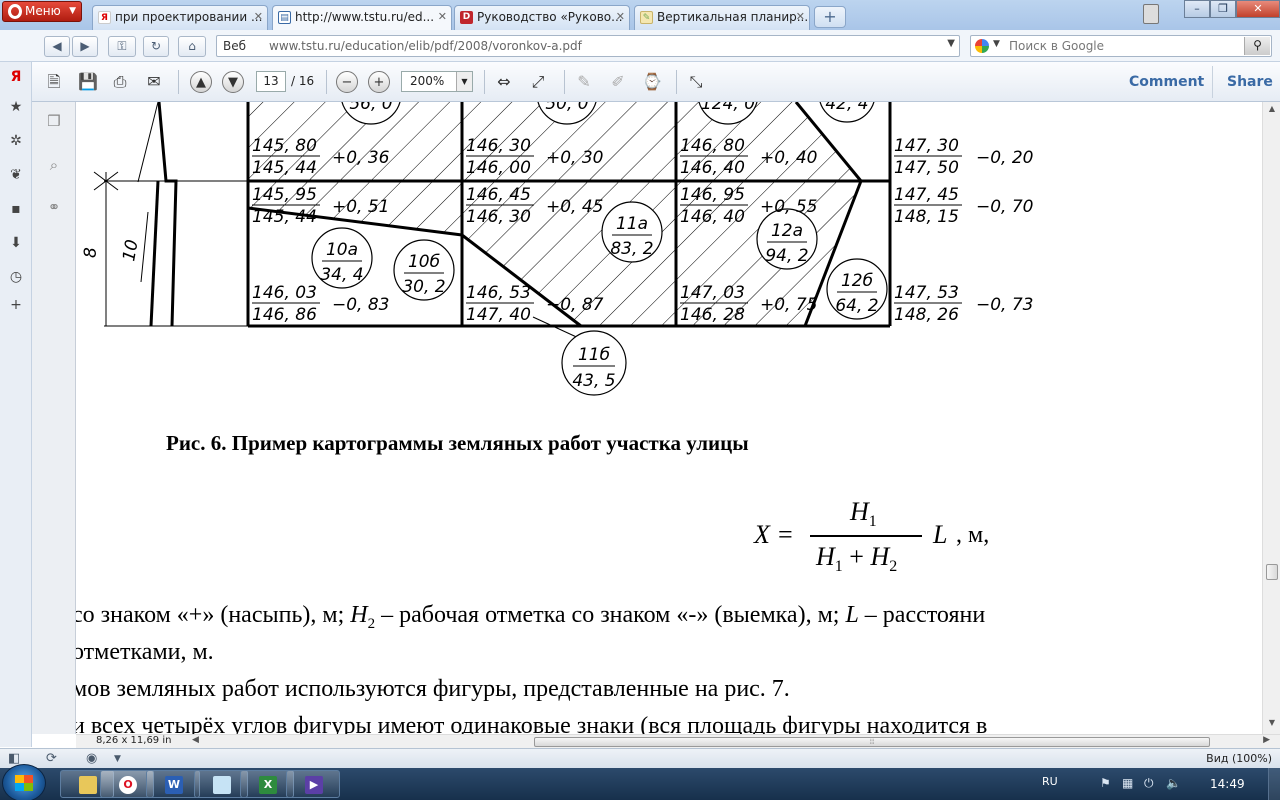  Describe the element at coordinates (51, 758) in the screenshot. I see `sync-icon: ⟳` at that location.